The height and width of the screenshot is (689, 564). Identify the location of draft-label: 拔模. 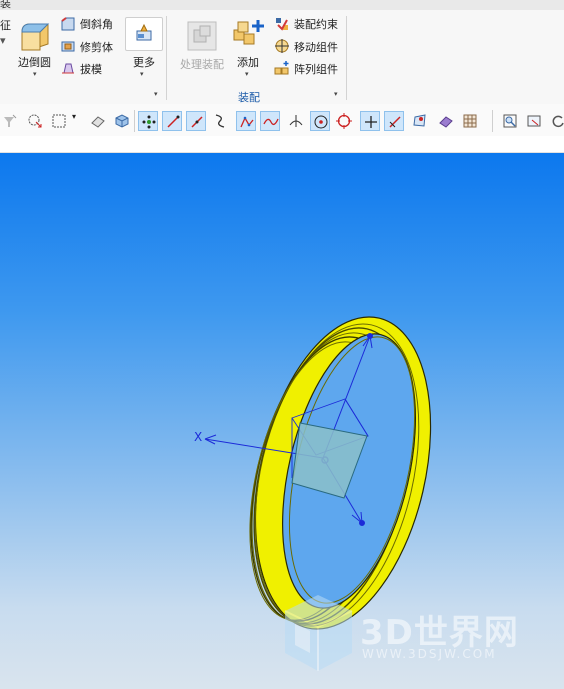
(91, 69).